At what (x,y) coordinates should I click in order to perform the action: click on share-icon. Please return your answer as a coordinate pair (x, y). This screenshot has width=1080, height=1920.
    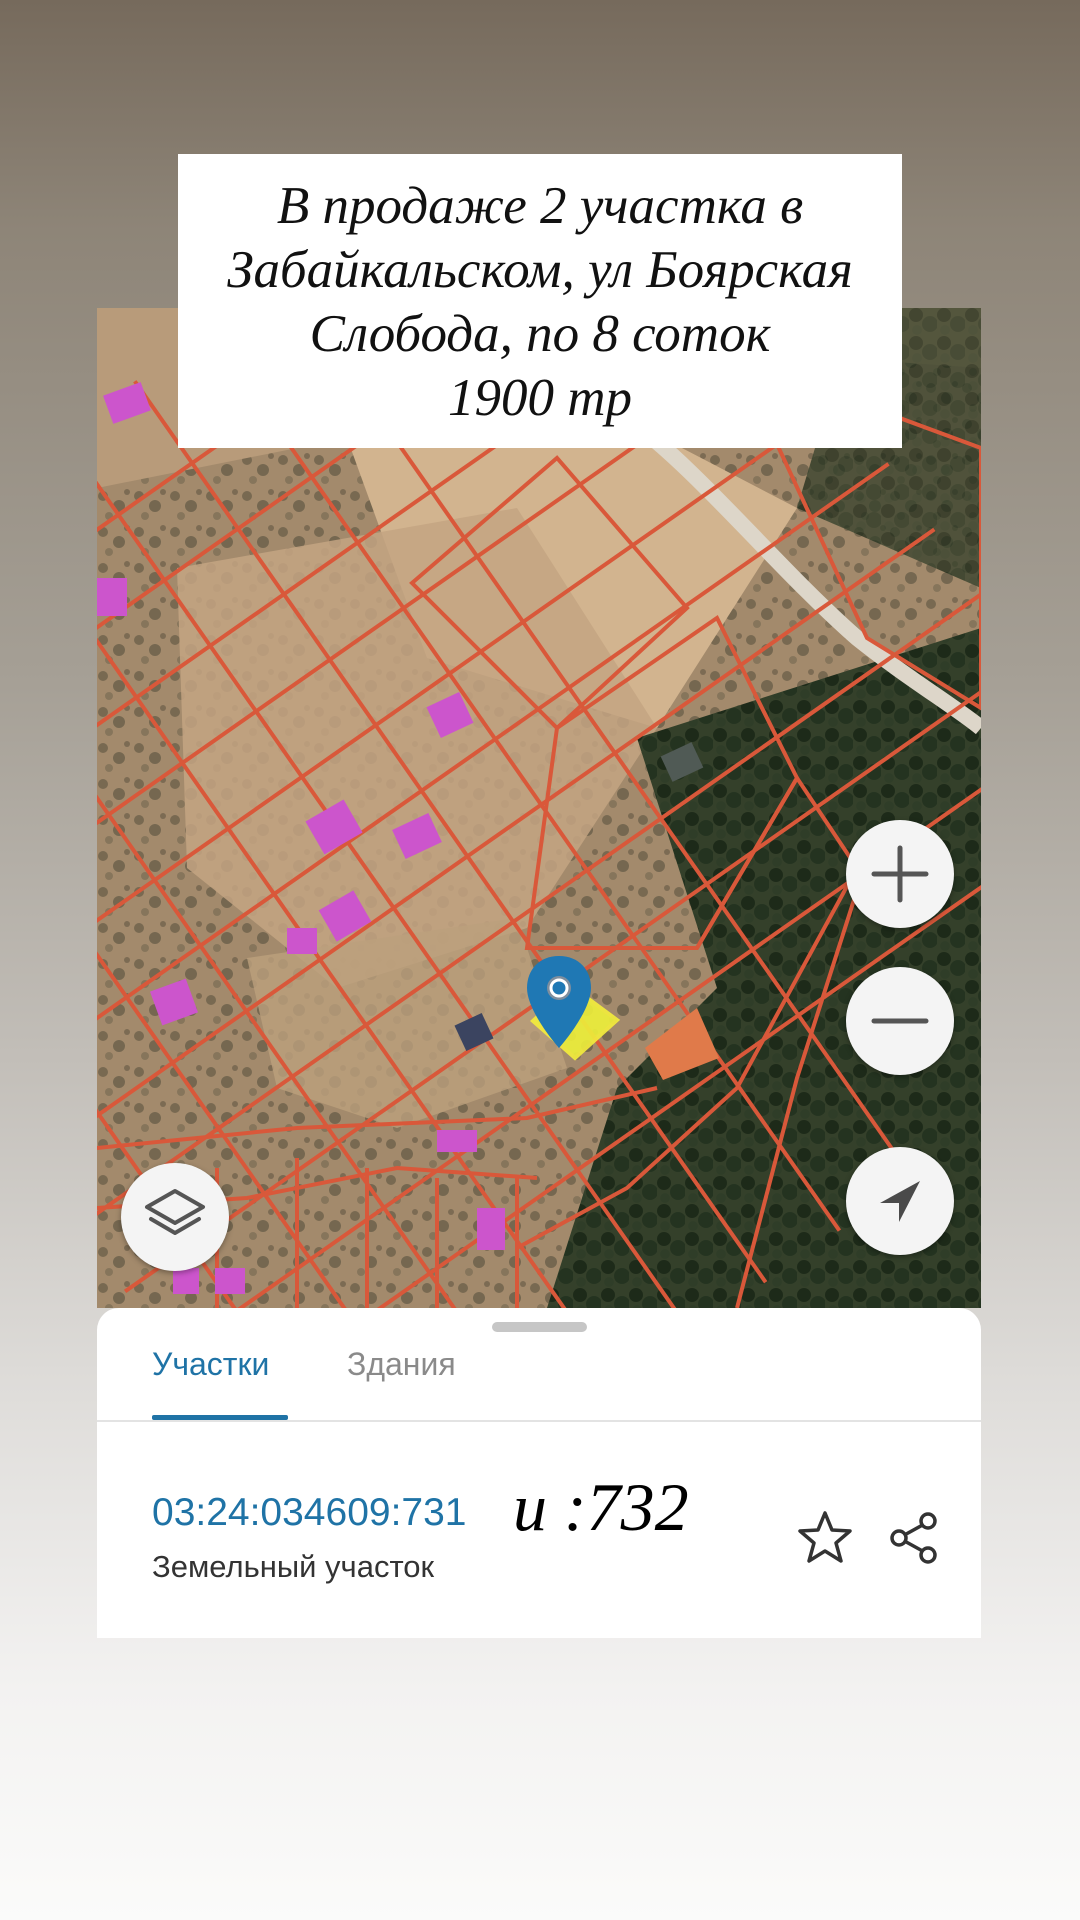
    Looking at the image, I should click on (913, 1538).